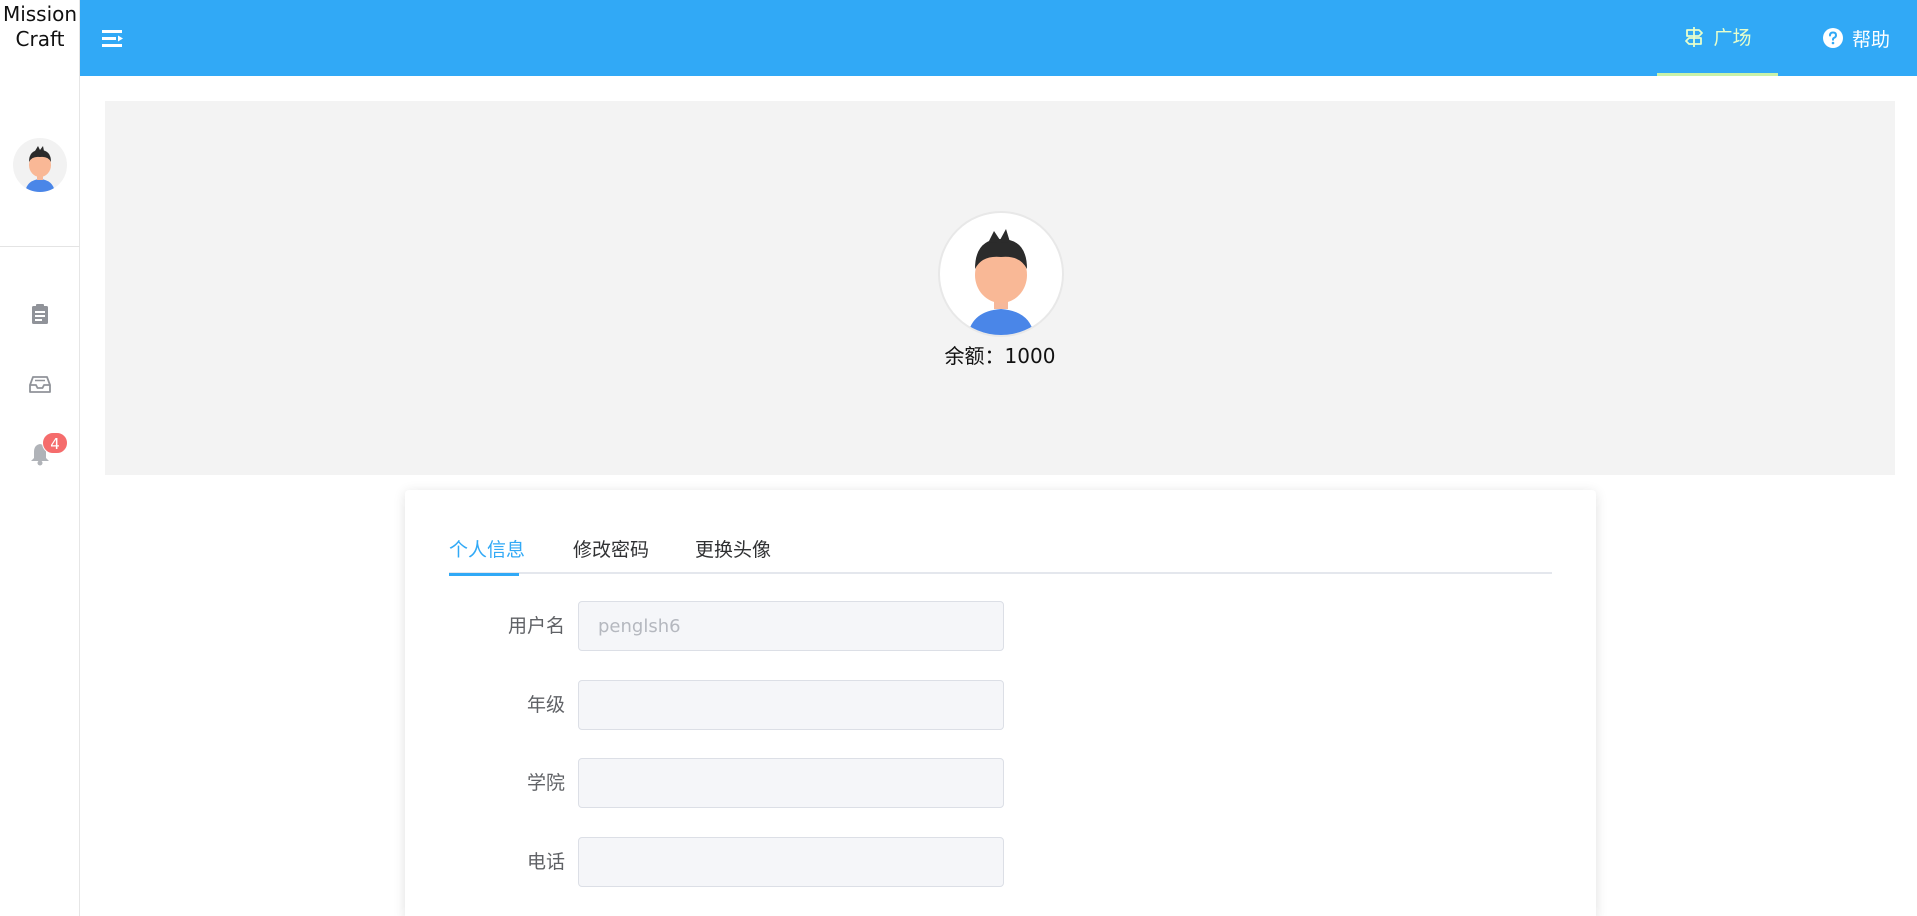 The width and height of the screenshot is (1917, 916). I want to click on tab-change-avatar: 更换头像, so click(733, 552).